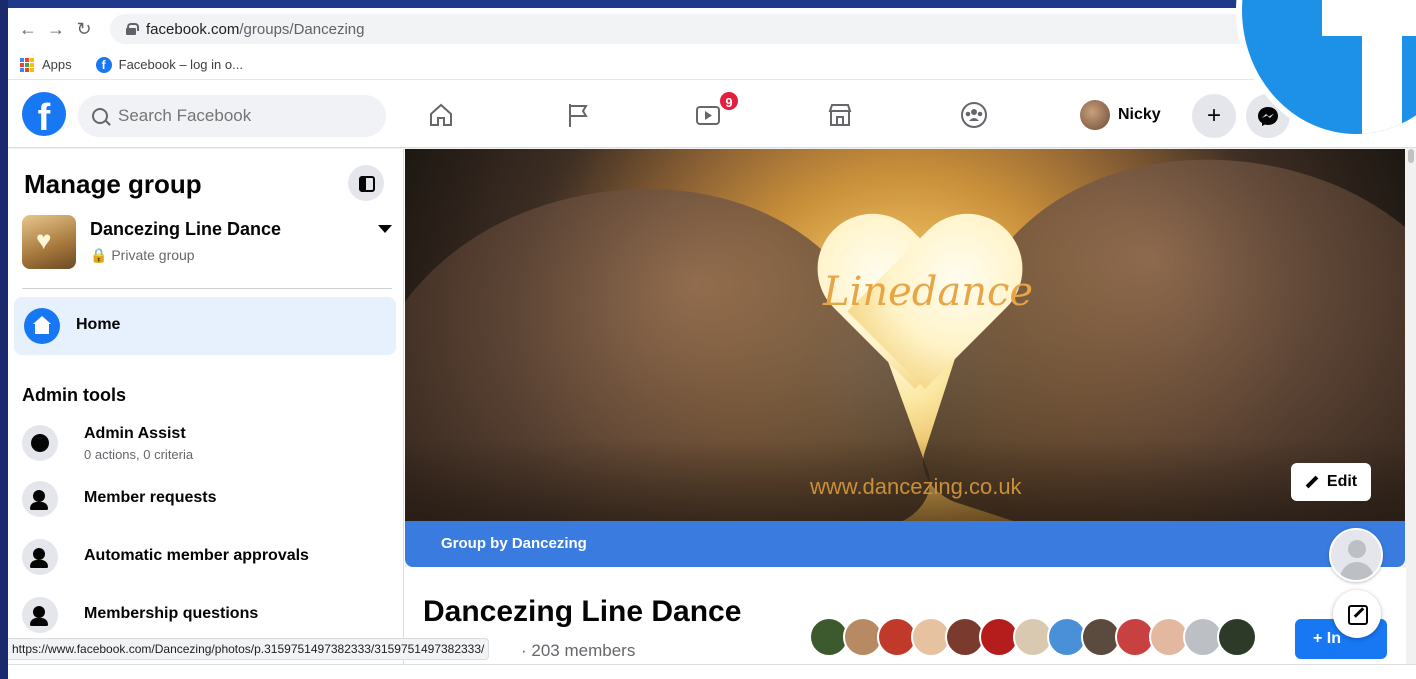  I want to click on reload-icon: ↻, so click(84, 29).